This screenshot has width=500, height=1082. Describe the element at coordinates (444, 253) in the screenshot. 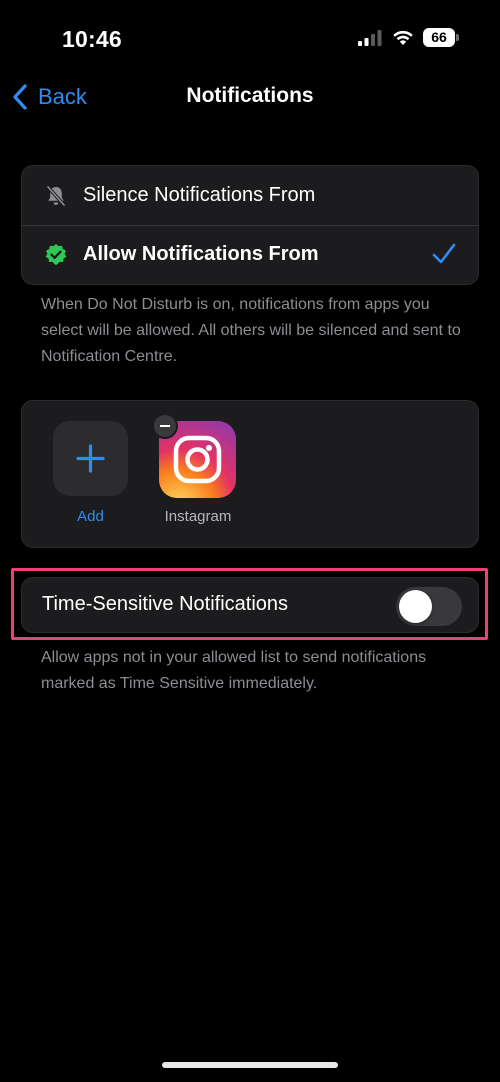

I see `checkmark-icon` at that location.